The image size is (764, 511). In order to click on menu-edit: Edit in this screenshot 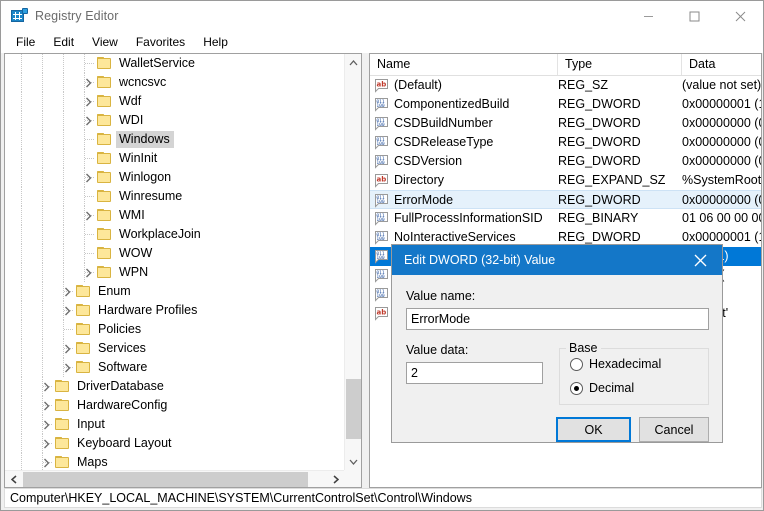, I will do `click(63, 42)`.